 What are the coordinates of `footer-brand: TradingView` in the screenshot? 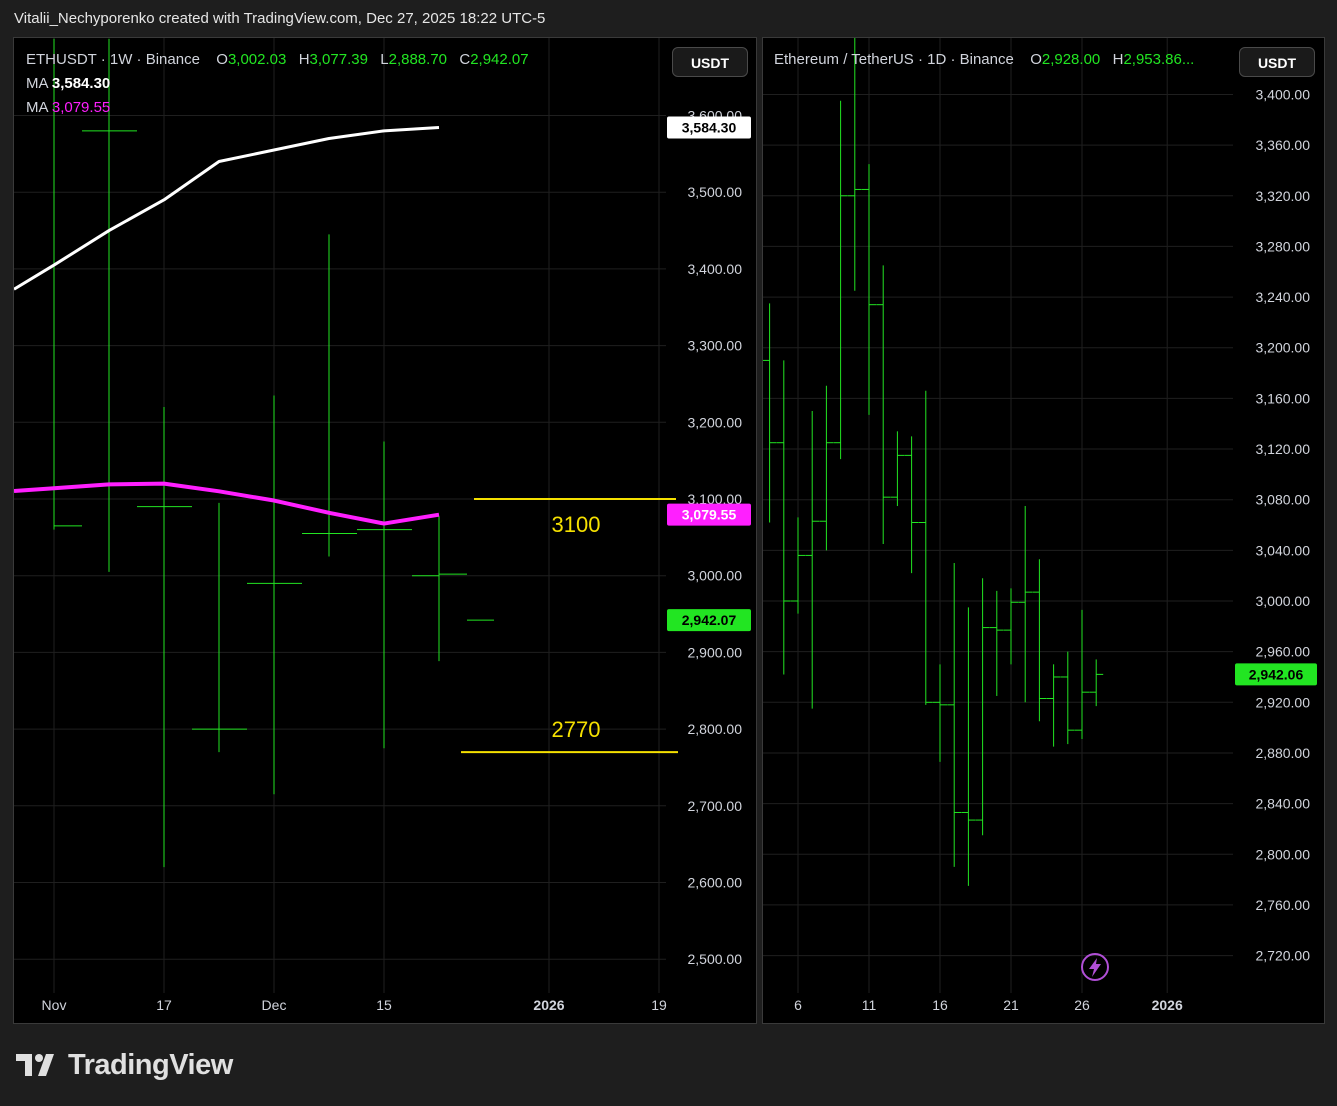 It's located at (124, 1065).